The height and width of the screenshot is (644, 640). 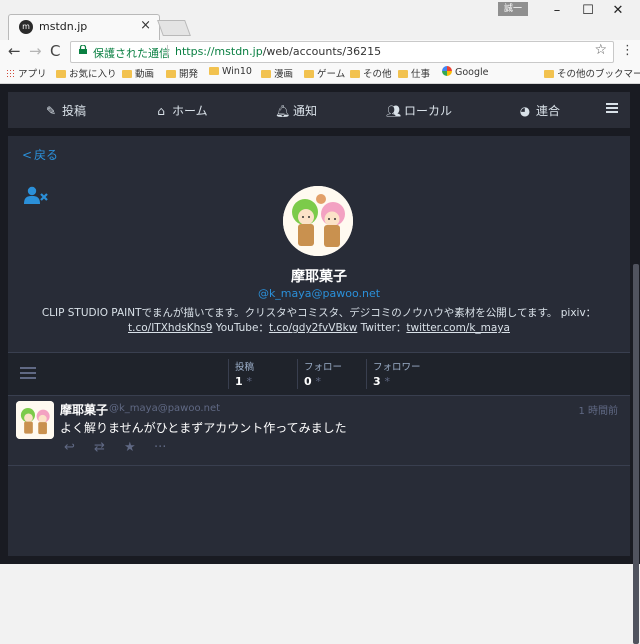 What do you see at coordinates (14, 51) in the screenshot?
I see `back-arrow-icon: ←` at bounding box center [14, 51].